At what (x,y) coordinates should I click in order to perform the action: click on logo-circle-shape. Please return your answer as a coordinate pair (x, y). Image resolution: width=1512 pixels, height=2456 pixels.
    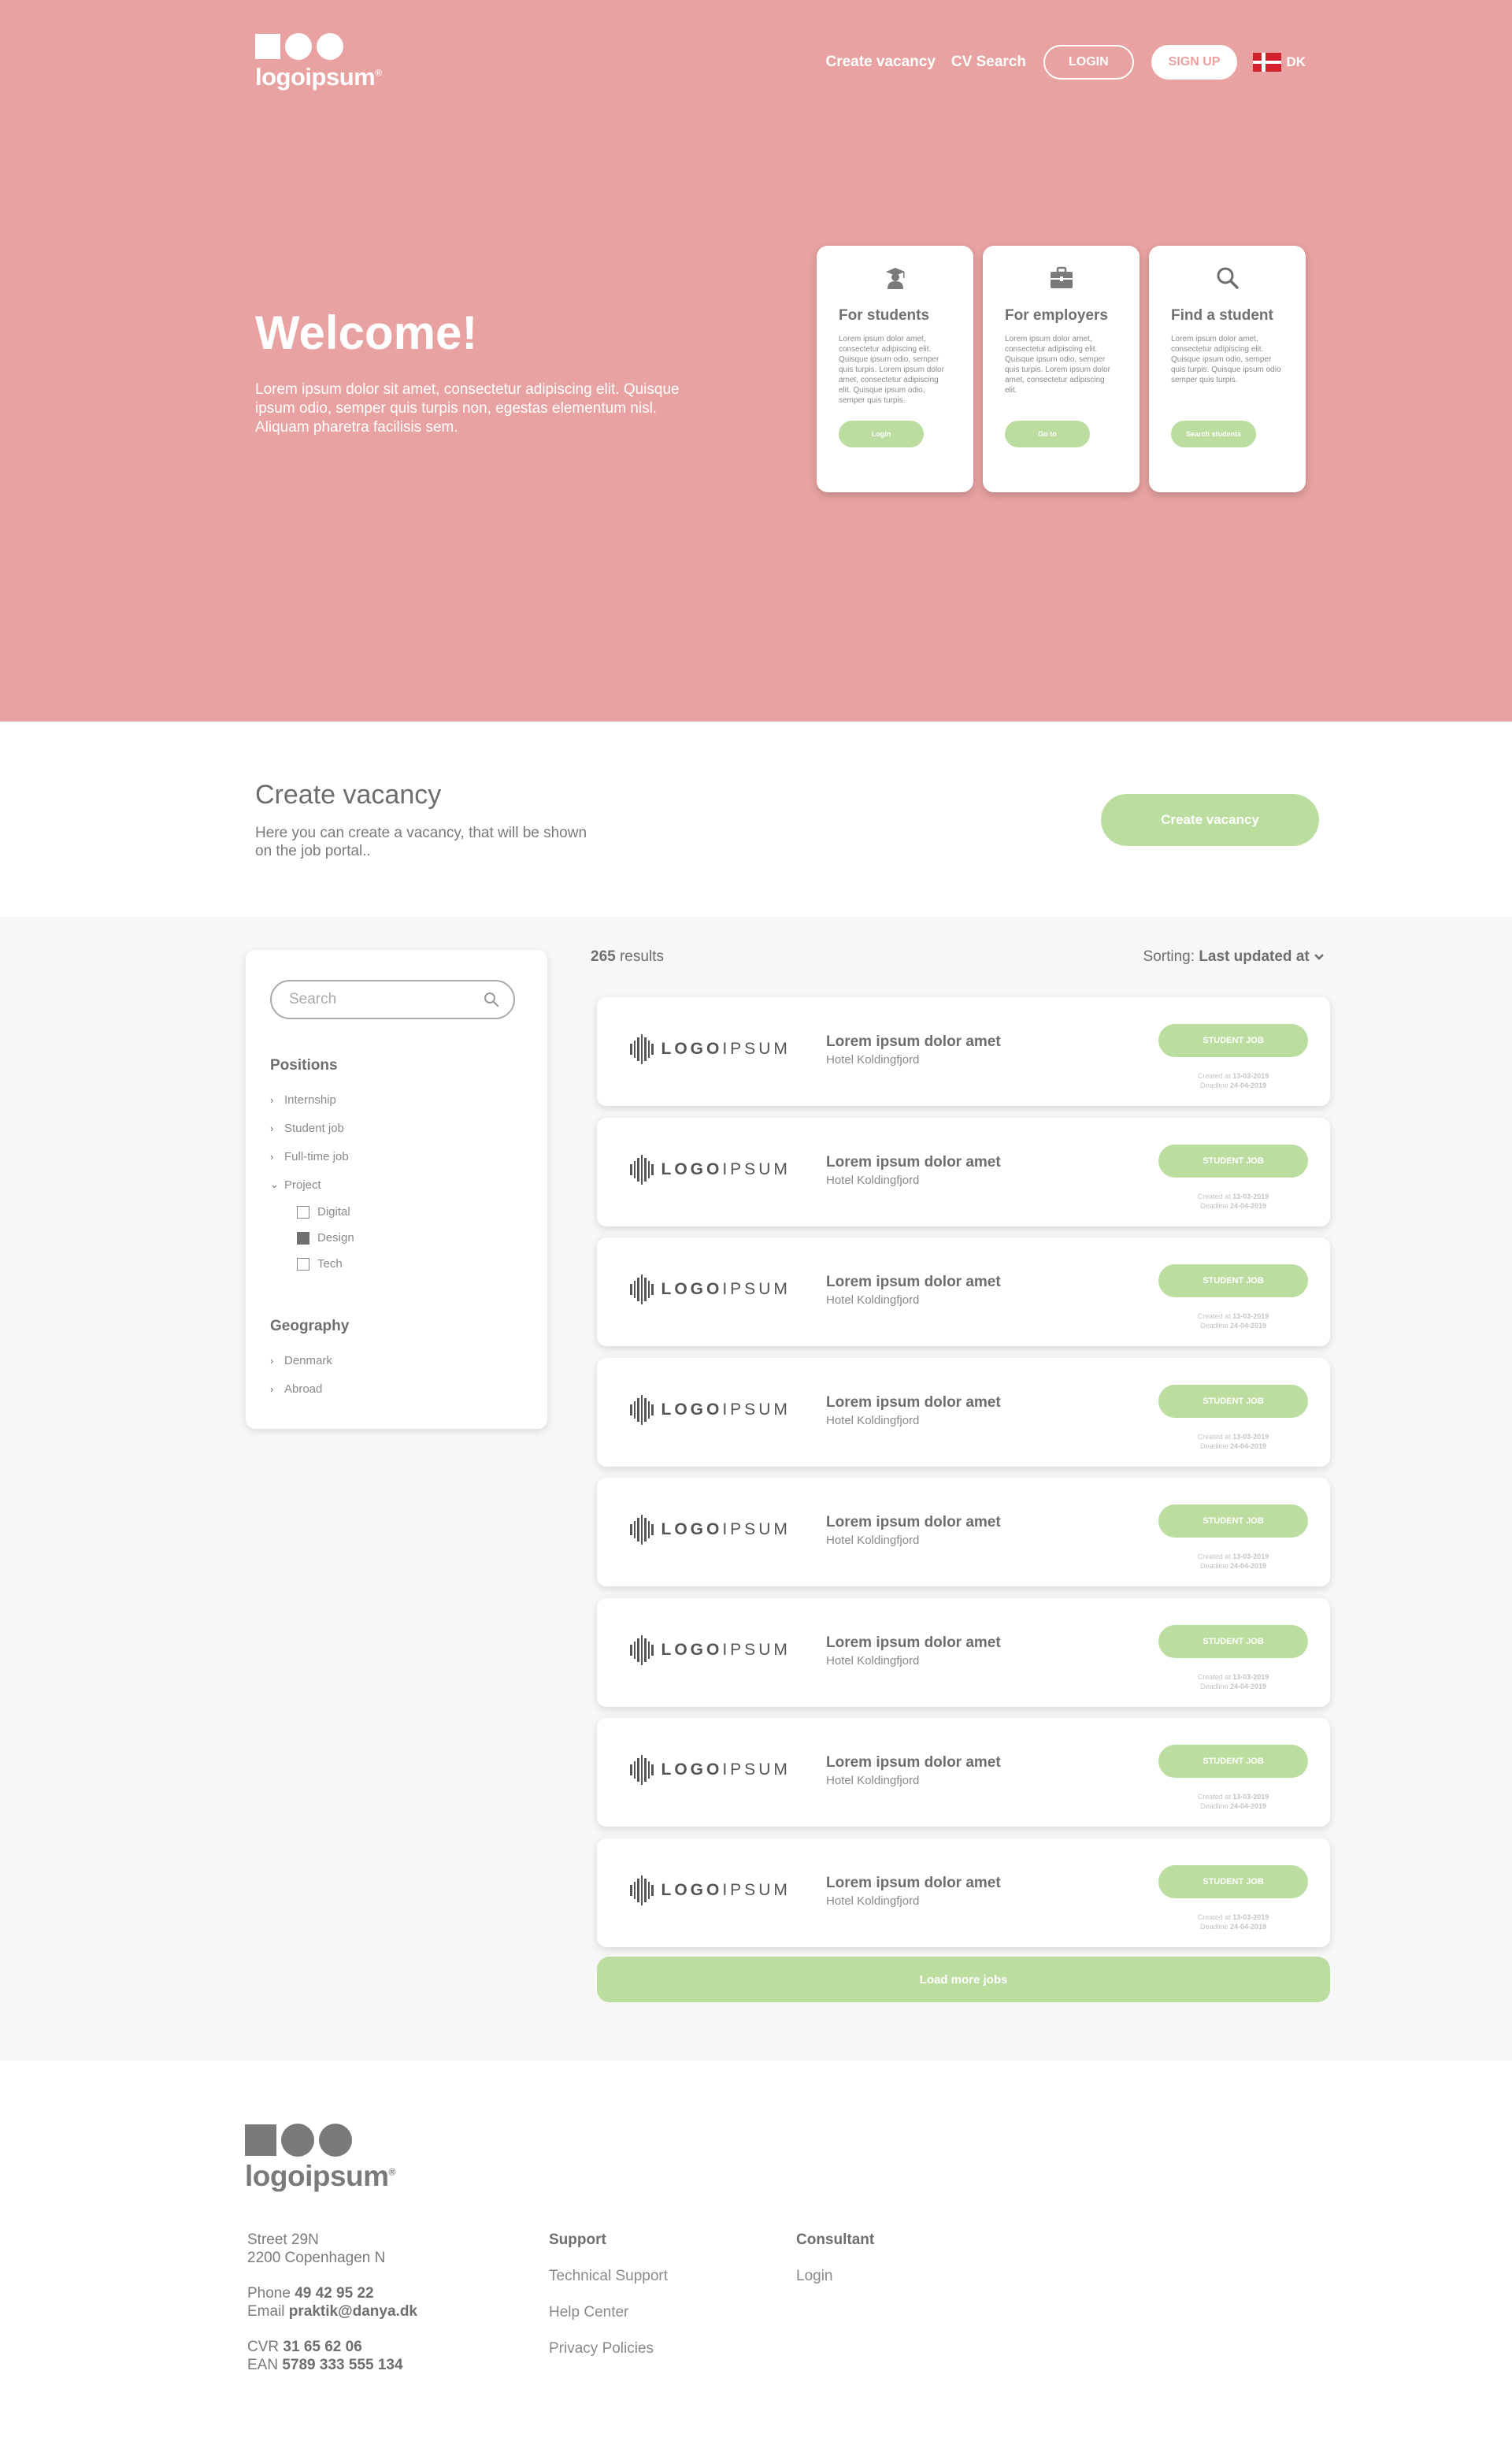
    Looking at the image, I should click on (297, 2140).